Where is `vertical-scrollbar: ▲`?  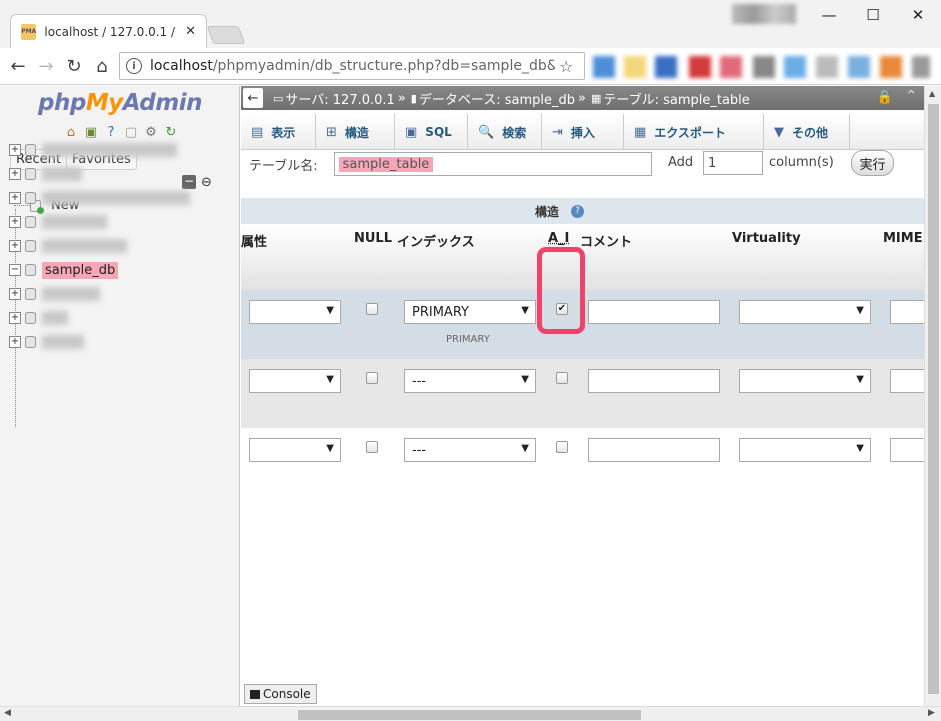 vertical-scrollbar: ▲ is located at coordinates (932, 396).